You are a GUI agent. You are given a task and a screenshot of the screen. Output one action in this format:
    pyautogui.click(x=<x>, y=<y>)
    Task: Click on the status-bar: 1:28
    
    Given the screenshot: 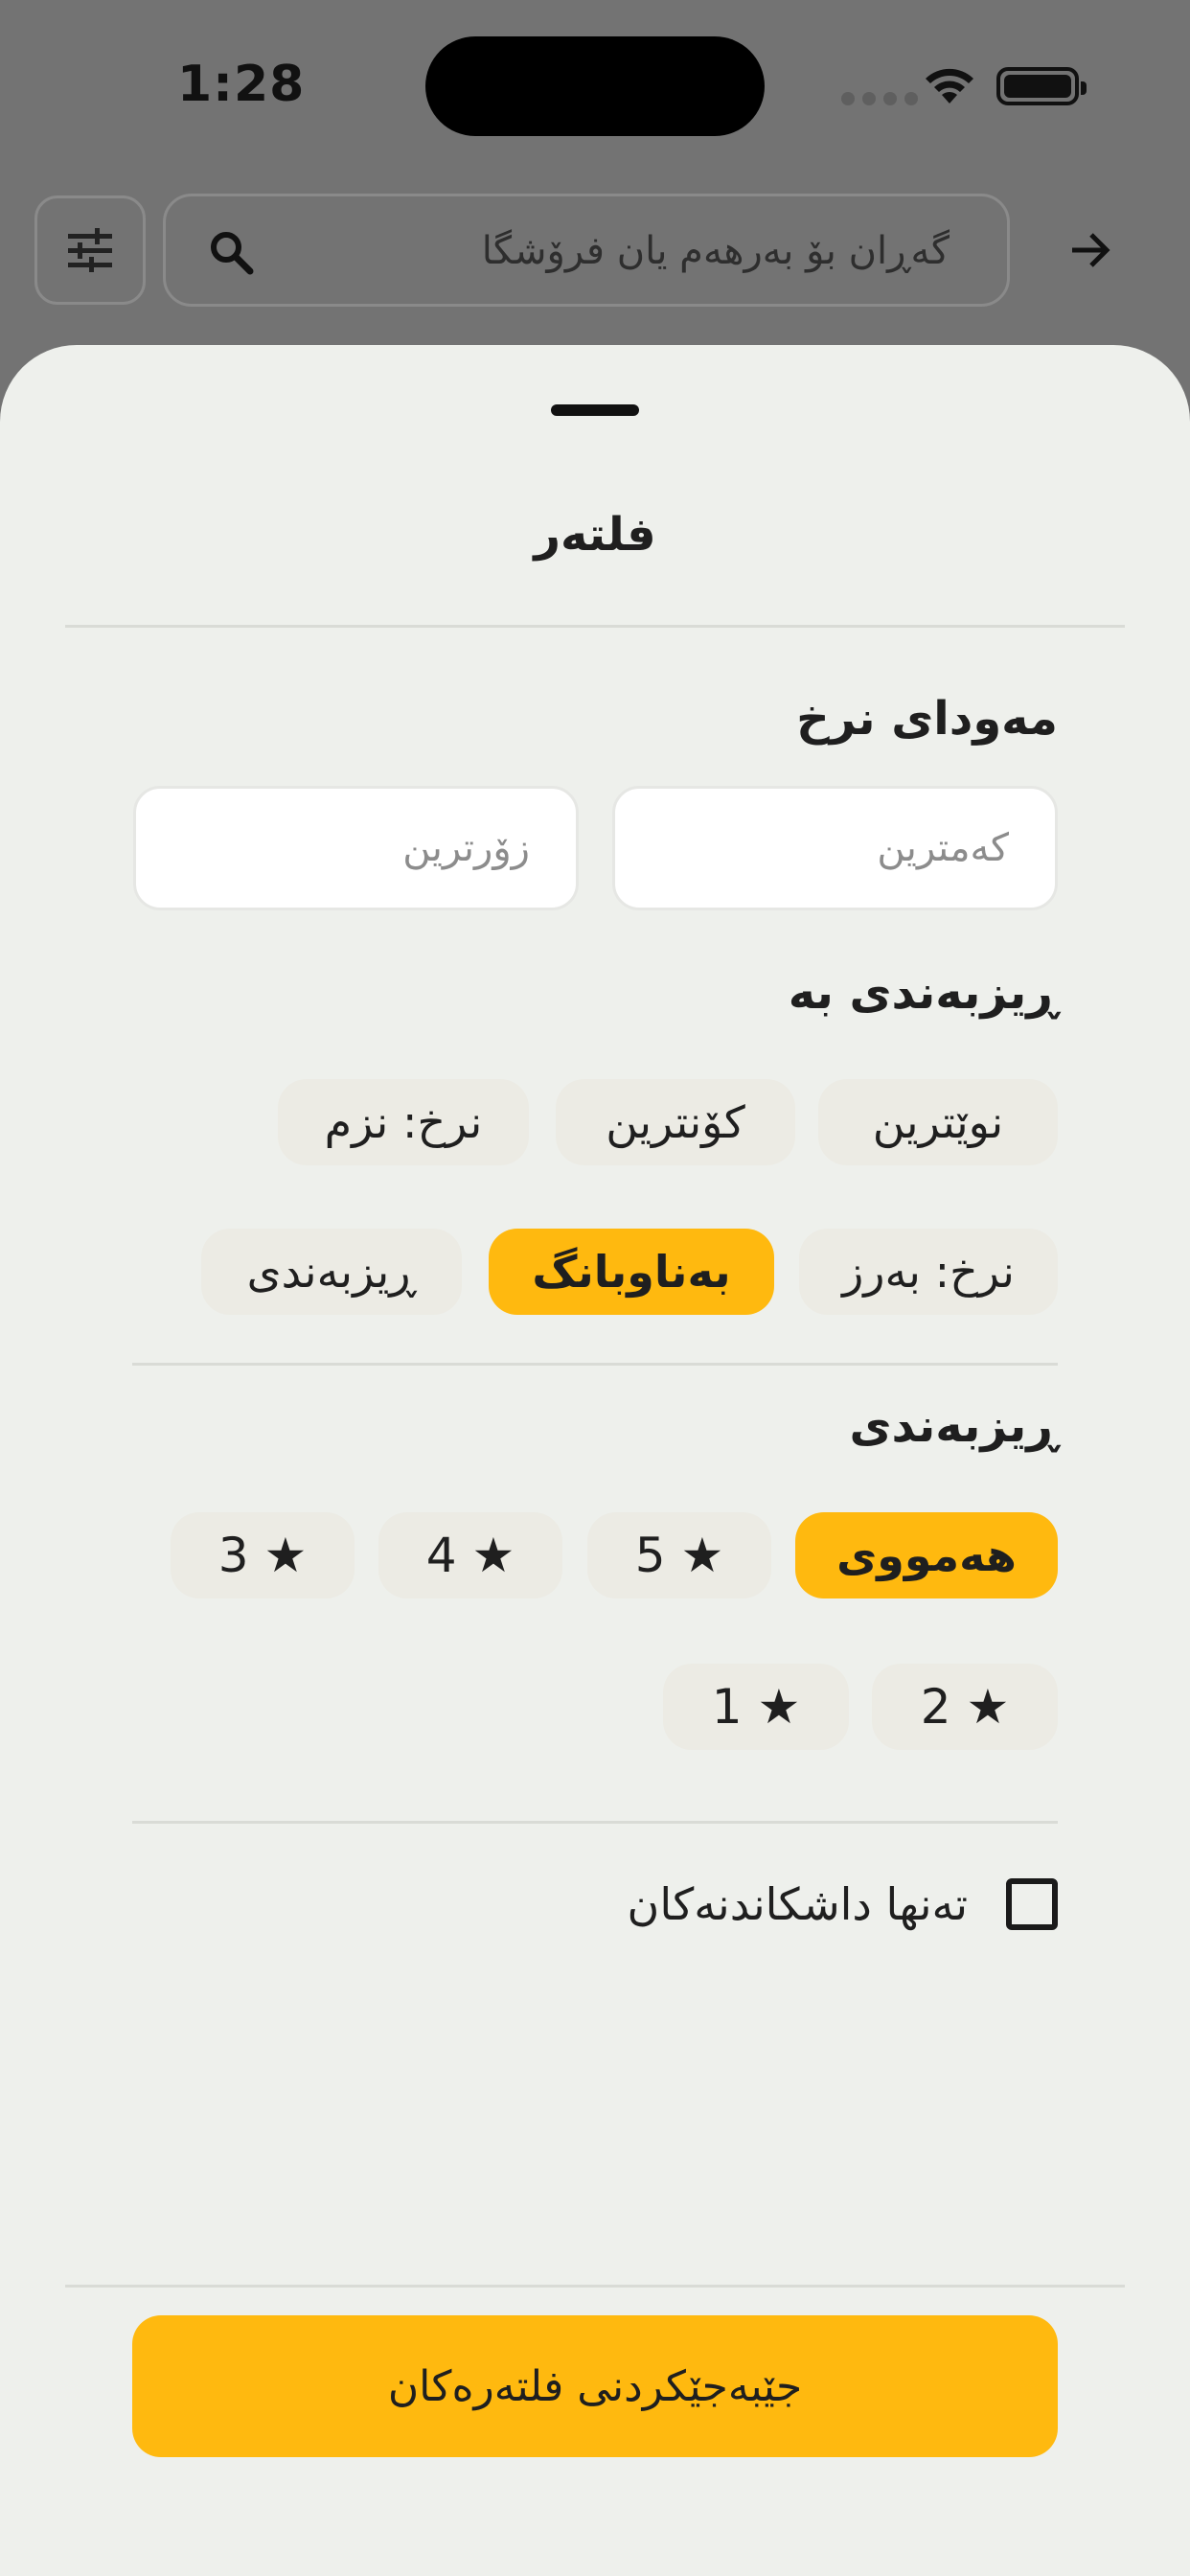 What is the action you would take?
    pyautogui.click(x=595, y=86)
    